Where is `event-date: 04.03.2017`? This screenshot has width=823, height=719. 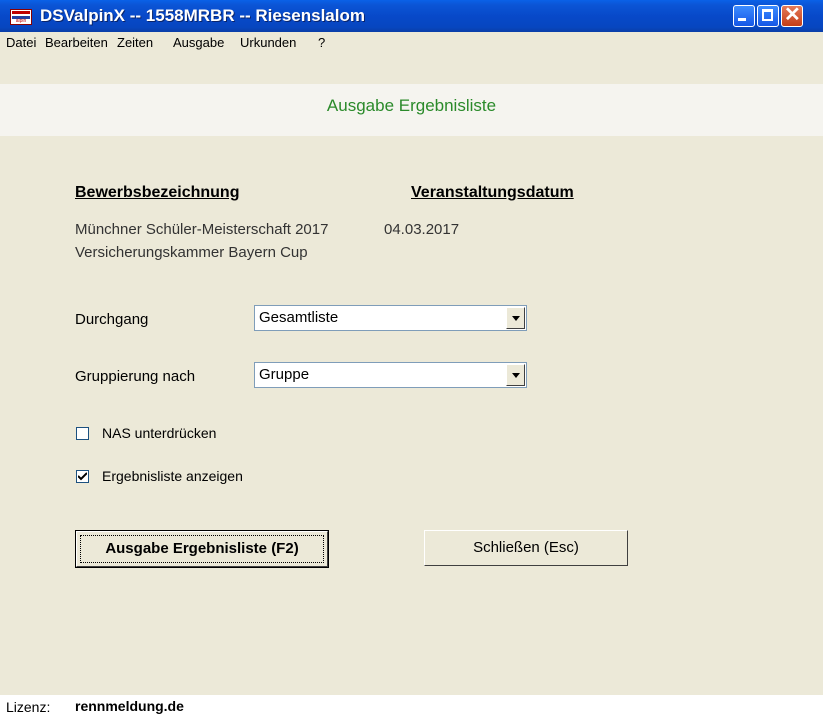
event-date: 04.03.2017 is located at coordinates (422, 229).